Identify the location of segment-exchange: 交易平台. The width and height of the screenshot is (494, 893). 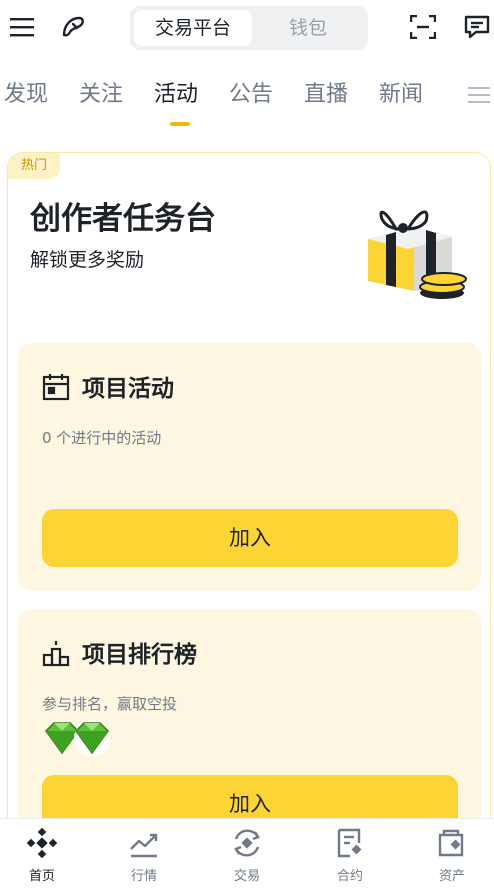
(193, 28).